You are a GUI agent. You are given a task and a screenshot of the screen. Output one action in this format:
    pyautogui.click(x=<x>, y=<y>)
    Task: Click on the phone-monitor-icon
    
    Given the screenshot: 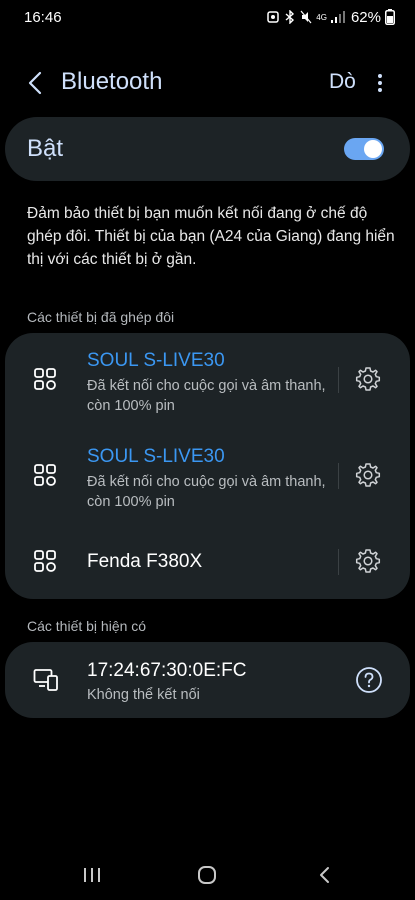 What is the action you would take?
    pyautogui.click(x=45, y=680)
    